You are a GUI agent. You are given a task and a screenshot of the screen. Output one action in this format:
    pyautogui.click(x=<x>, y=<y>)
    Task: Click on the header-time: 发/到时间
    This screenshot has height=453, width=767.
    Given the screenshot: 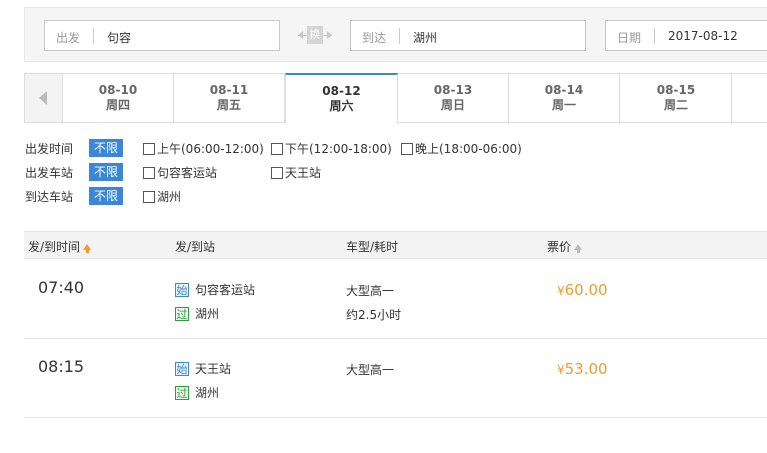 What is the action you would take?
    pyautogui.click(x=60, y=246)
    